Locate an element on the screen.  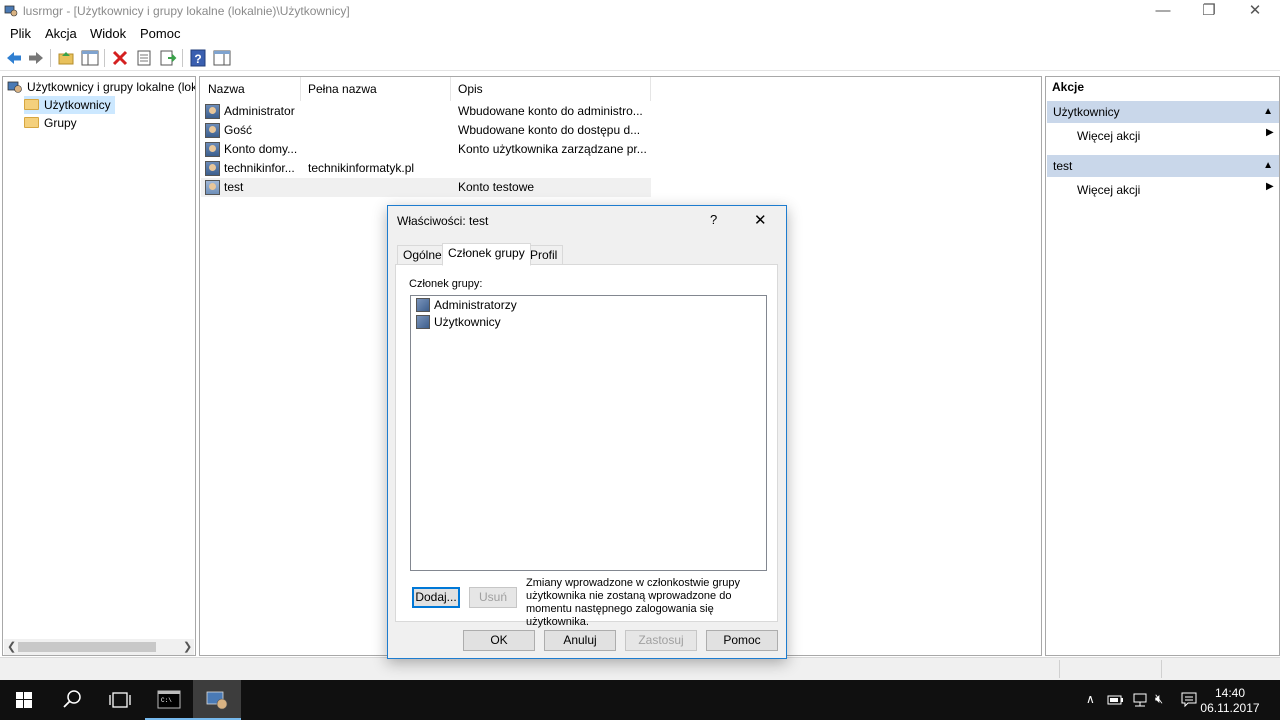
scroll-left-icon: ❮ is located at coordinates (11, 646).